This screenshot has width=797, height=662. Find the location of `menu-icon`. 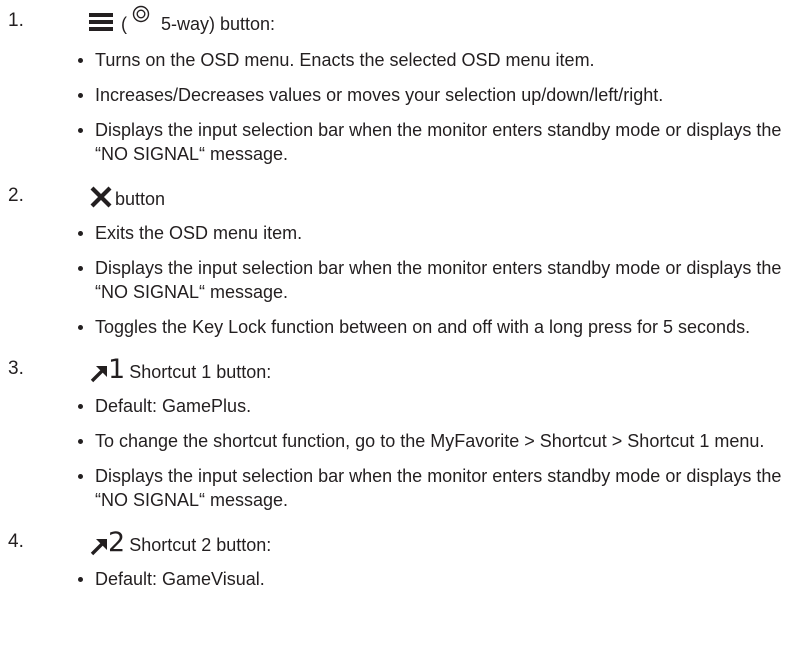

menu-icon is located at coordinates (101, 22).